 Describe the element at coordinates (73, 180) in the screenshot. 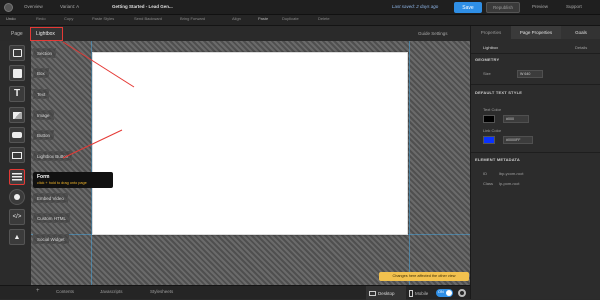

I see `form-tooltip: Form click + hold to drag onto page` at that location.